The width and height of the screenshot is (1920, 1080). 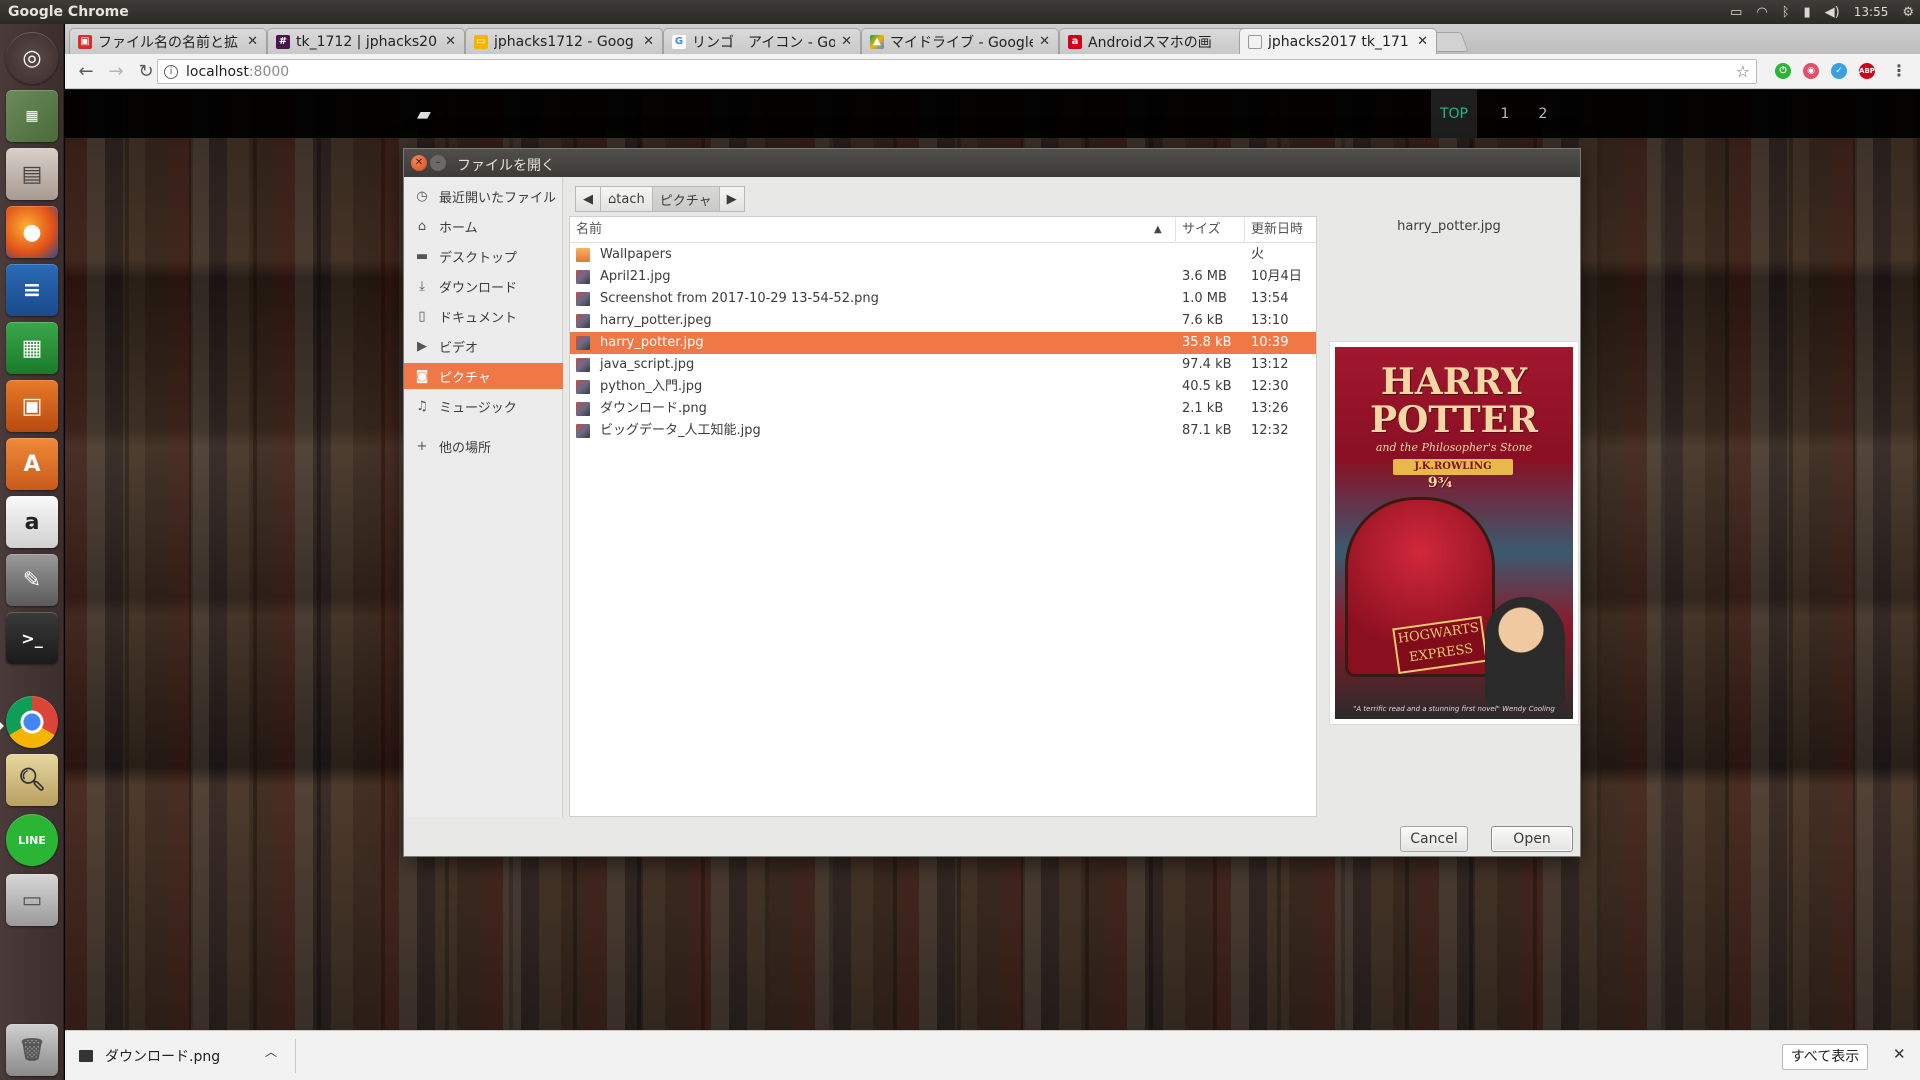 I want to click on running-indicator, so click(x=2, y=726).